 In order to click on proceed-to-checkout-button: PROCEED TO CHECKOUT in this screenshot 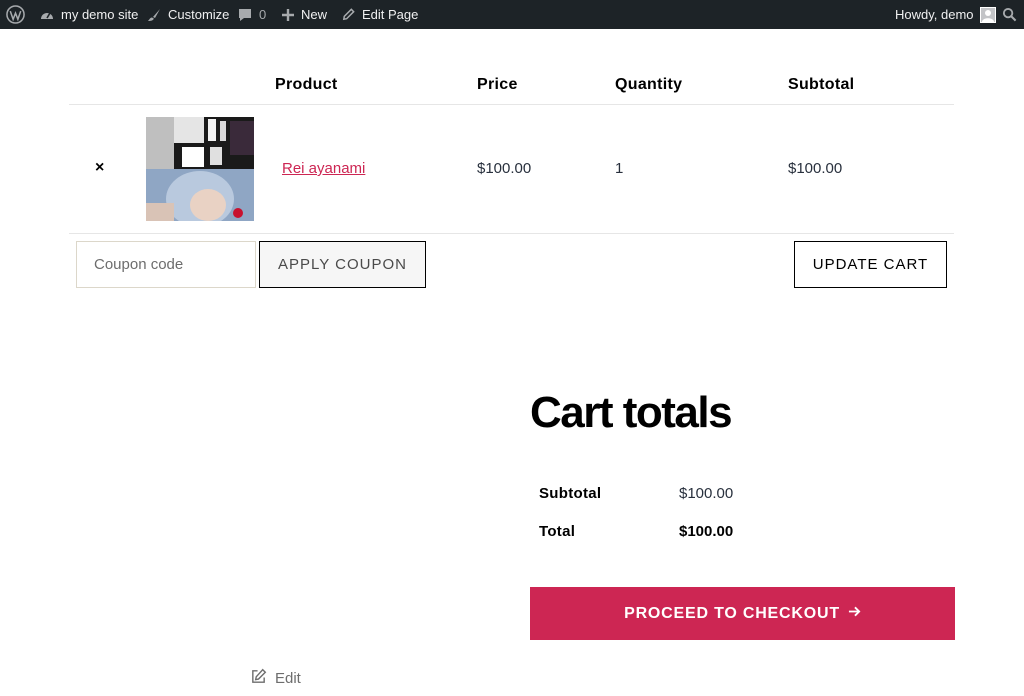, I will do `click(742, 613)`.